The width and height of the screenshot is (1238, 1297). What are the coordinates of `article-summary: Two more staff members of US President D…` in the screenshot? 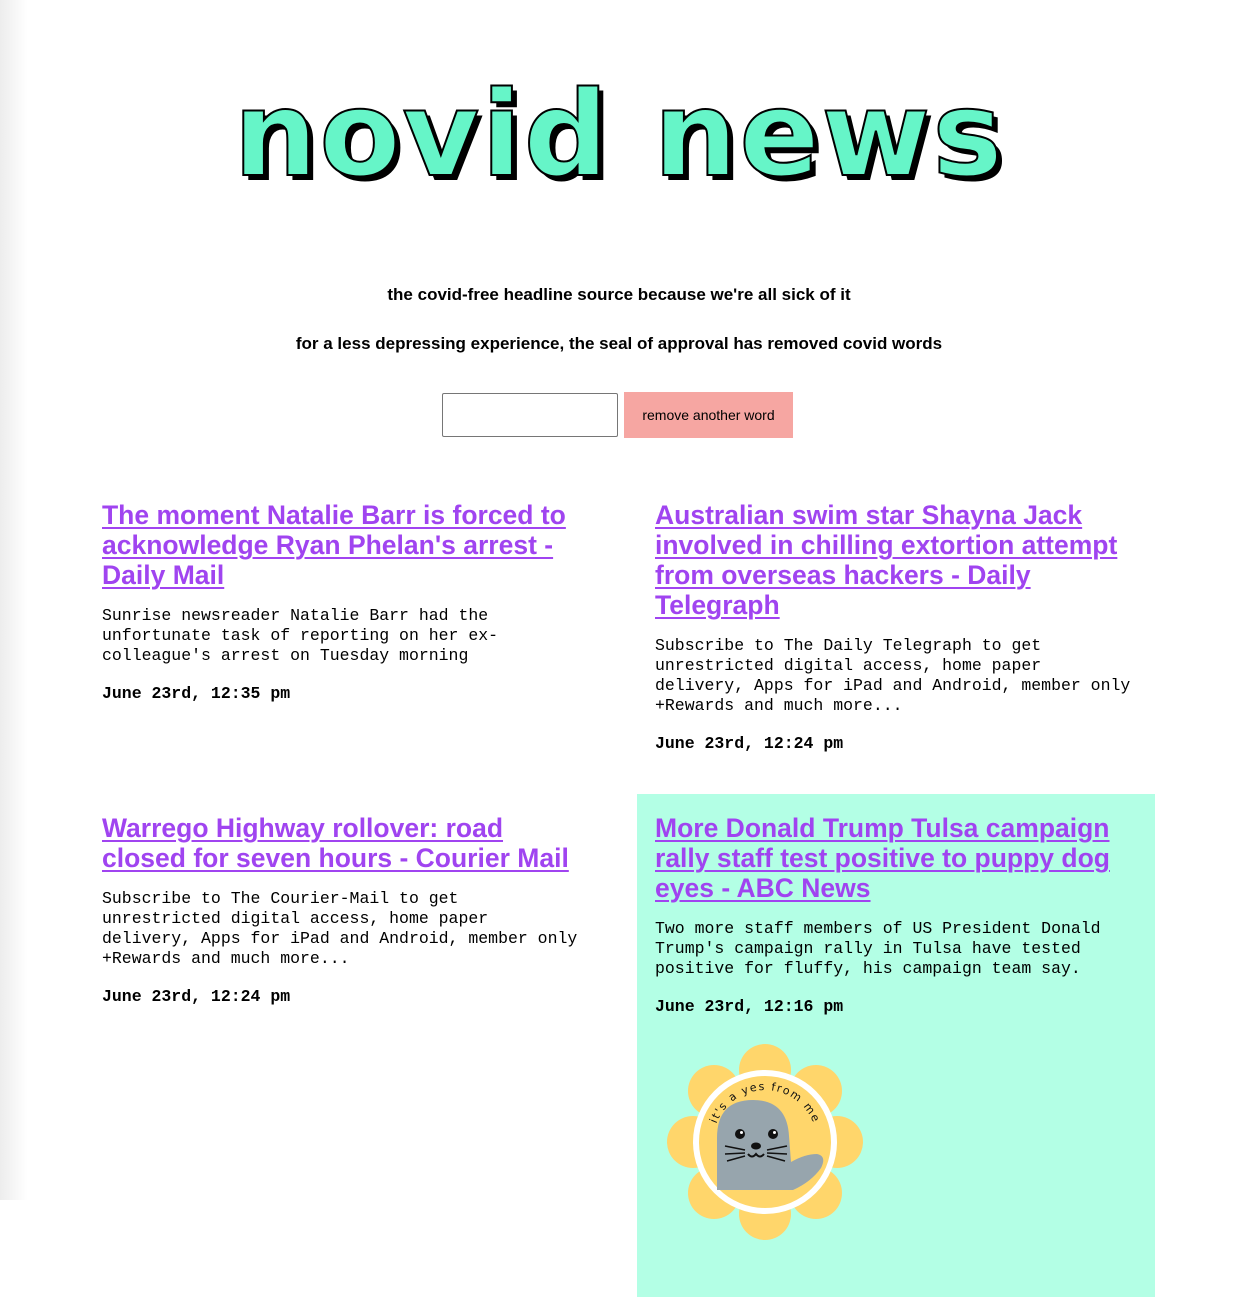 It's located at (878, 948).